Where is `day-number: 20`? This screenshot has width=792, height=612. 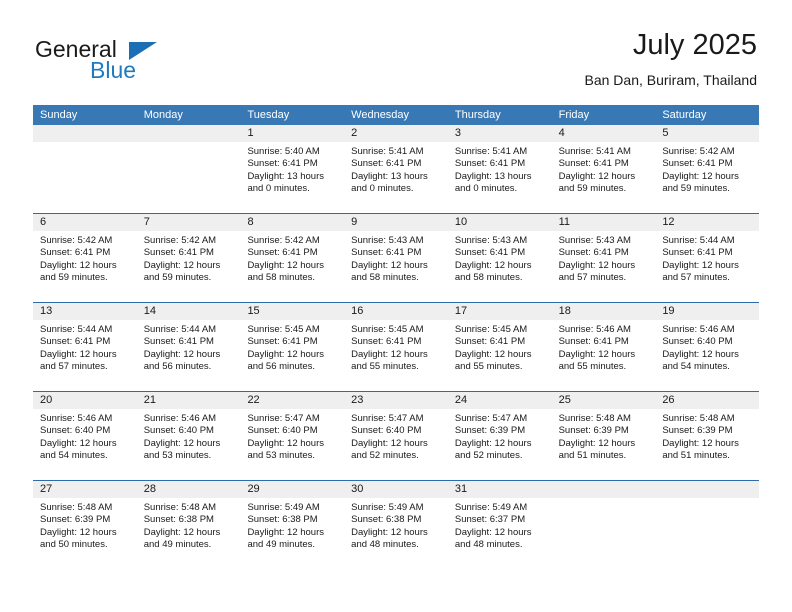
day-number: 20 is located at coordinates (85, 400).